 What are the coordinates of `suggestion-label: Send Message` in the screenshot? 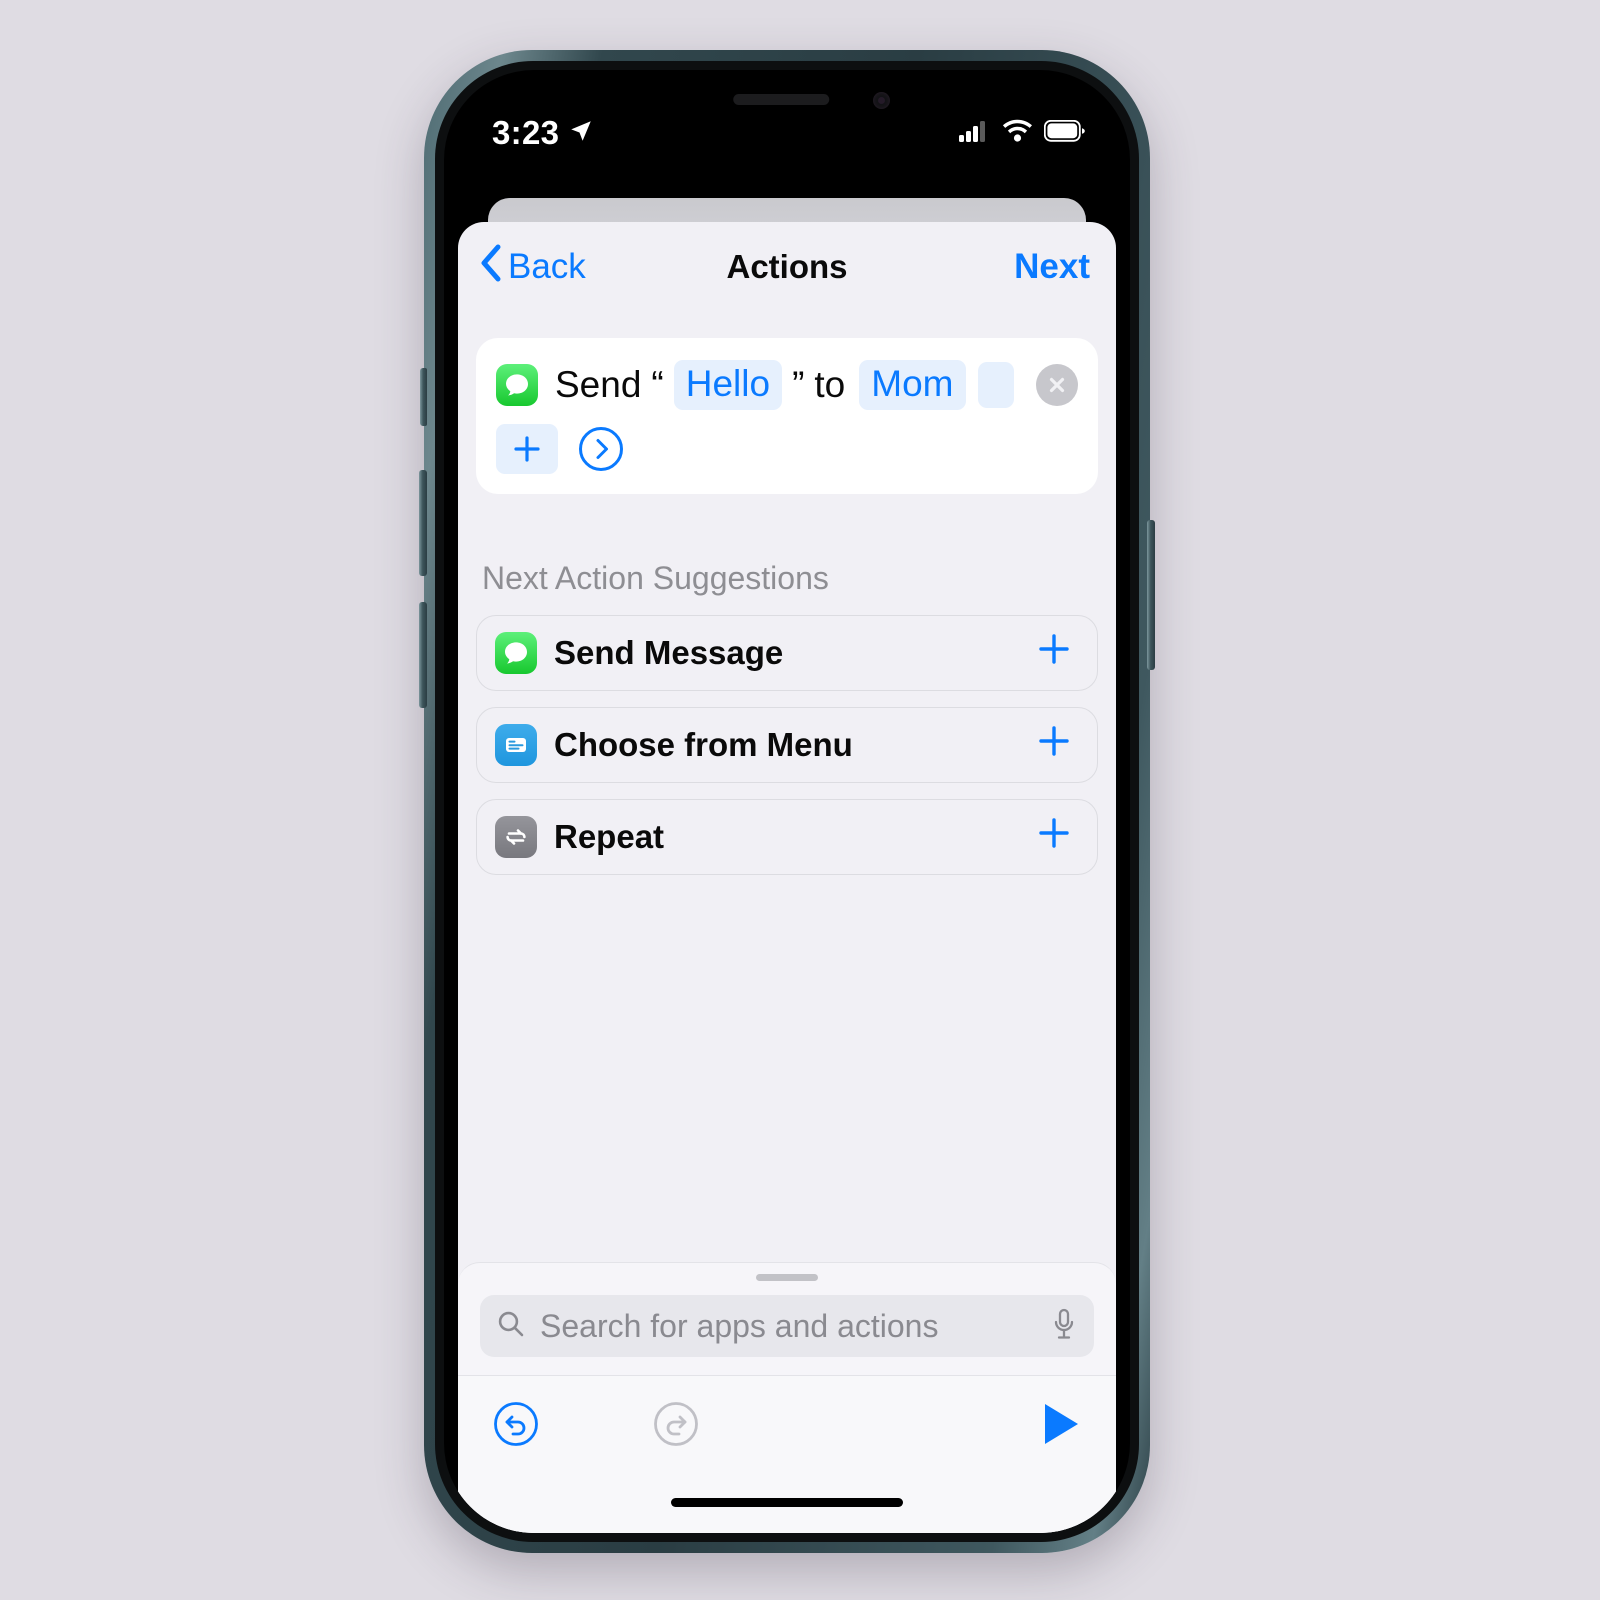 It's located at (669, 652).